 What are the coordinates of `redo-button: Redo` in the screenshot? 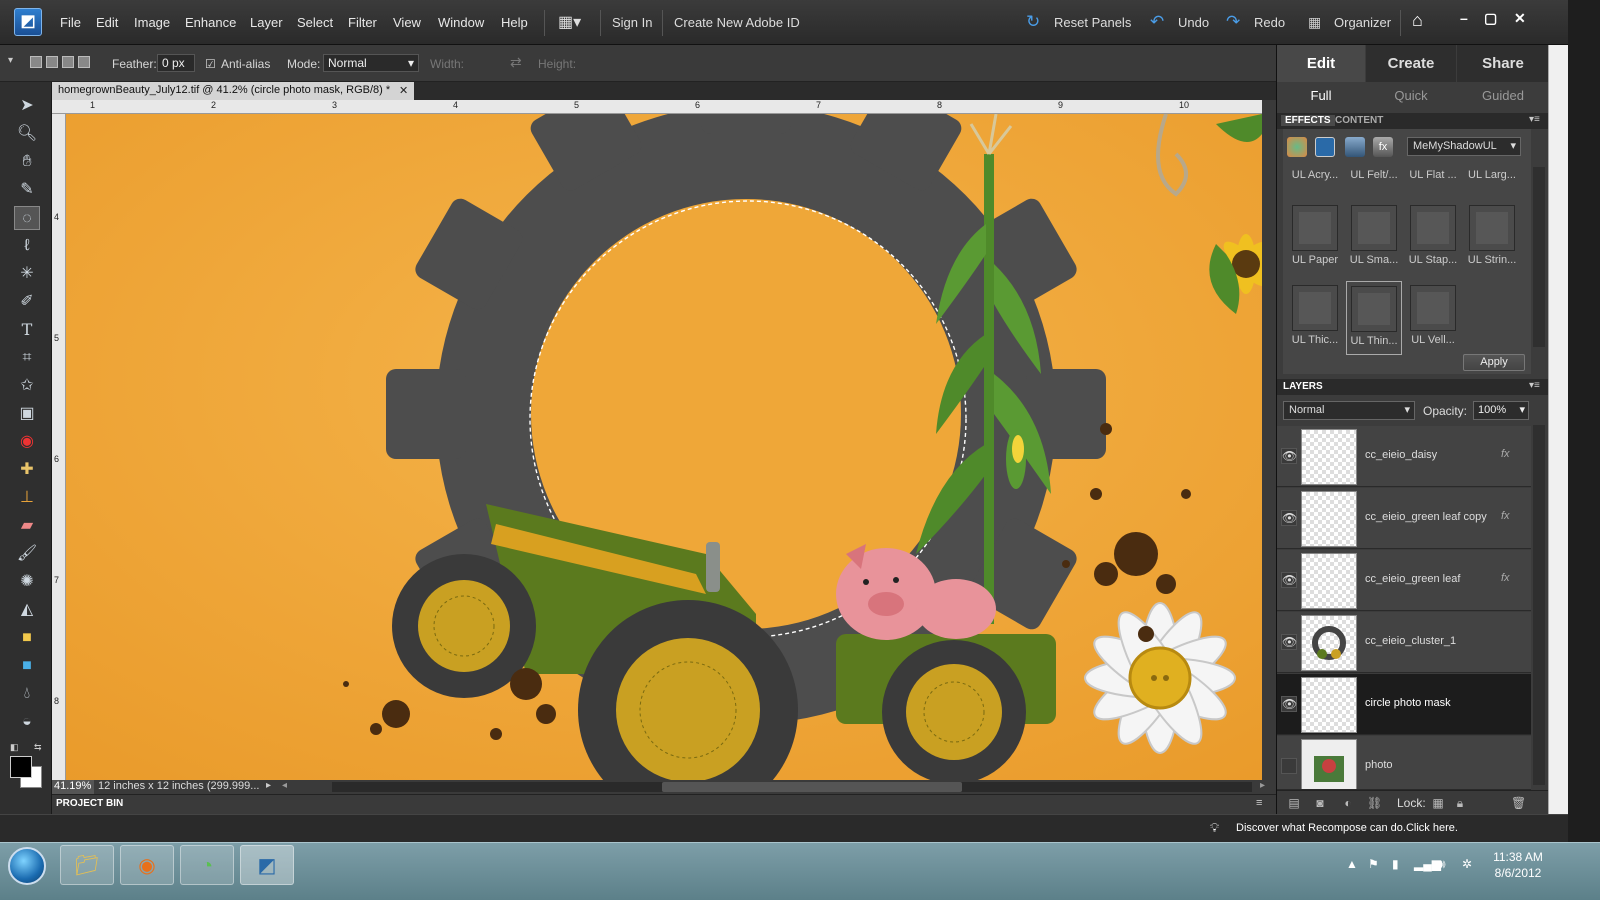 It's located at (1269, 22).